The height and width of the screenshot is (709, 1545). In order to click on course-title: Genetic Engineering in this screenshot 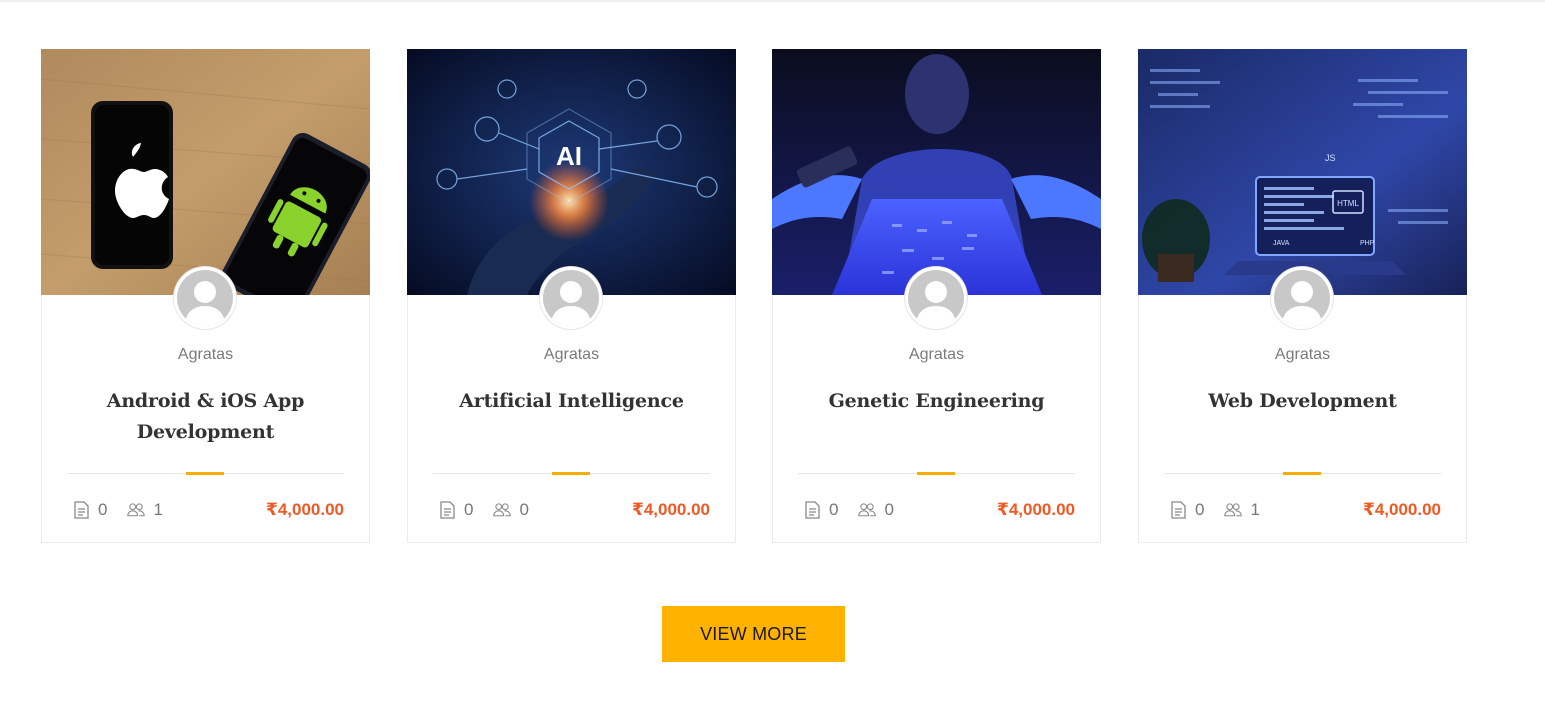, I will do `click(936, 401)`.